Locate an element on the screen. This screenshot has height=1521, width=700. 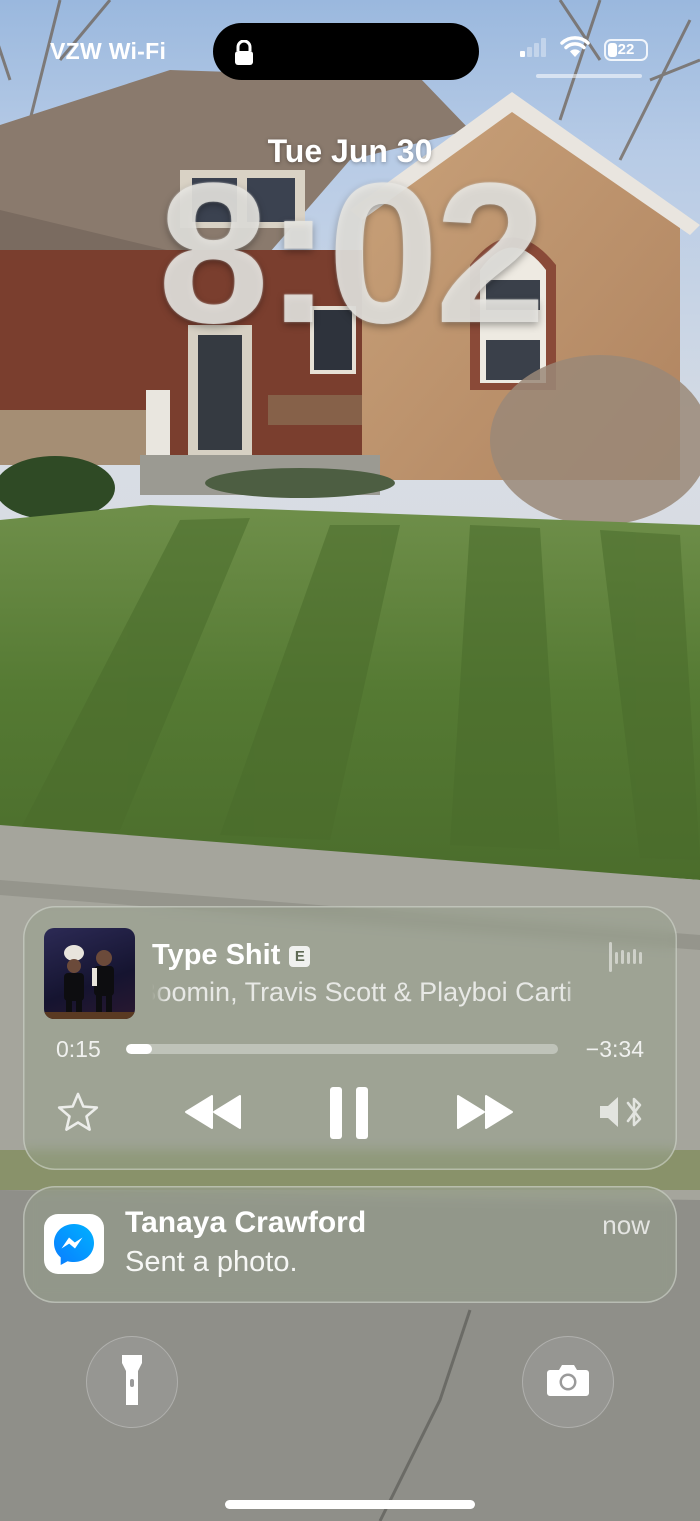
track-title: Type Shit E is located at coordinates (231, 955).